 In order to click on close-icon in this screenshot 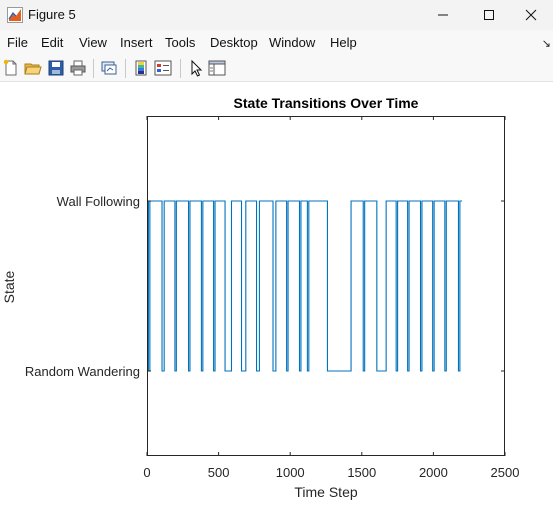, I will do `click(531, 15)`.